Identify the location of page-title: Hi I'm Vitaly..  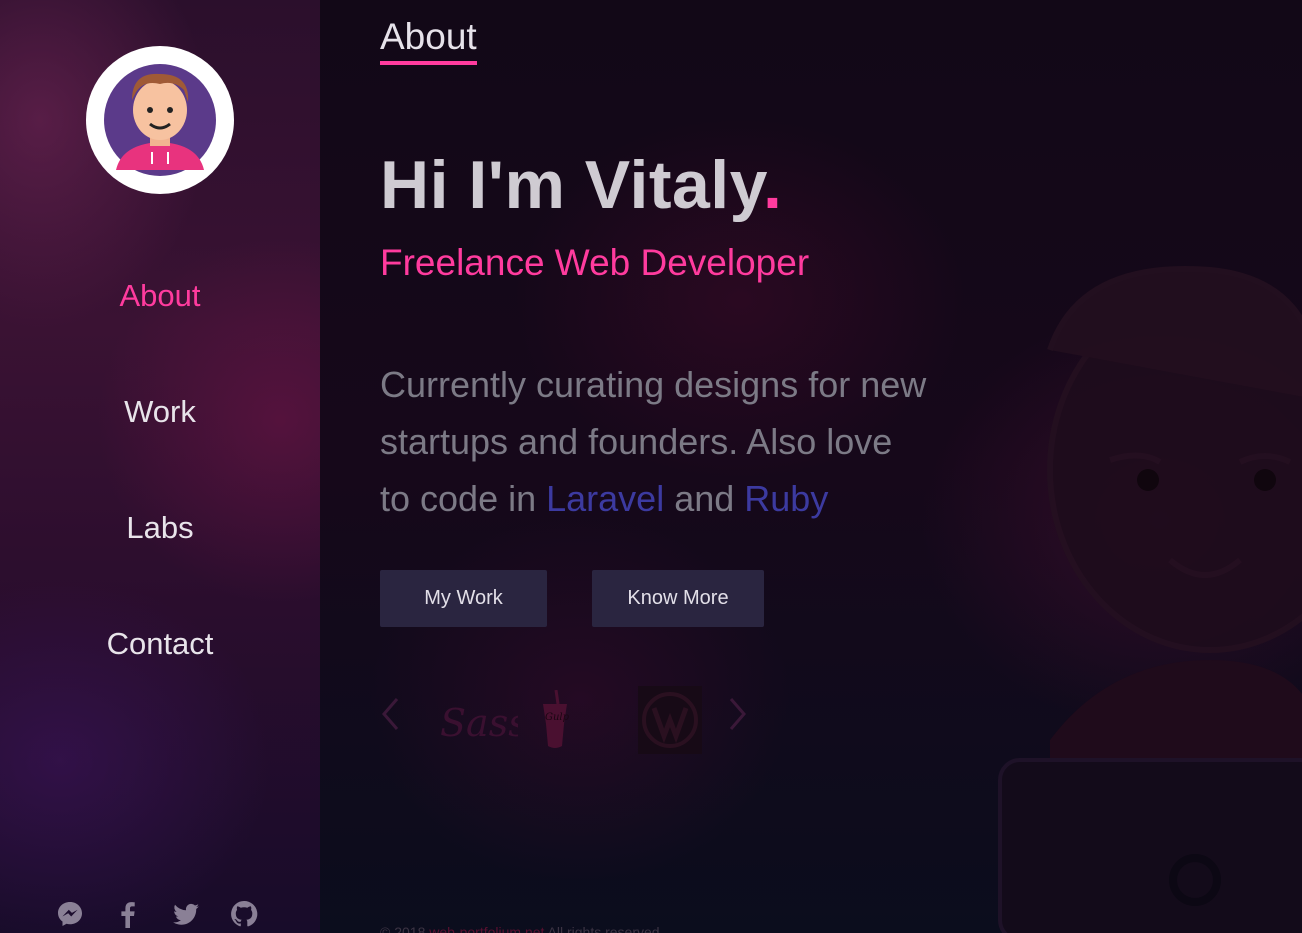
(581, 185).